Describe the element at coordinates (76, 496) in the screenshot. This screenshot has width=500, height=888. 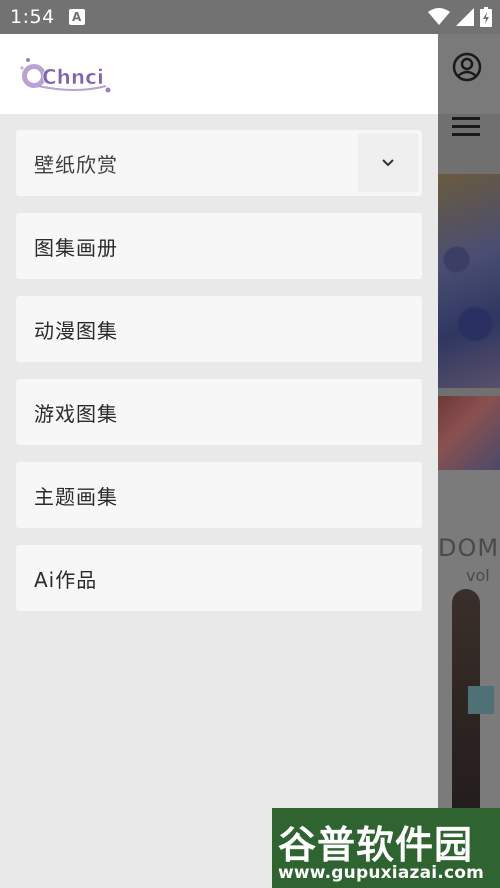
I see `menu-item-label: 主题画集` at that location.